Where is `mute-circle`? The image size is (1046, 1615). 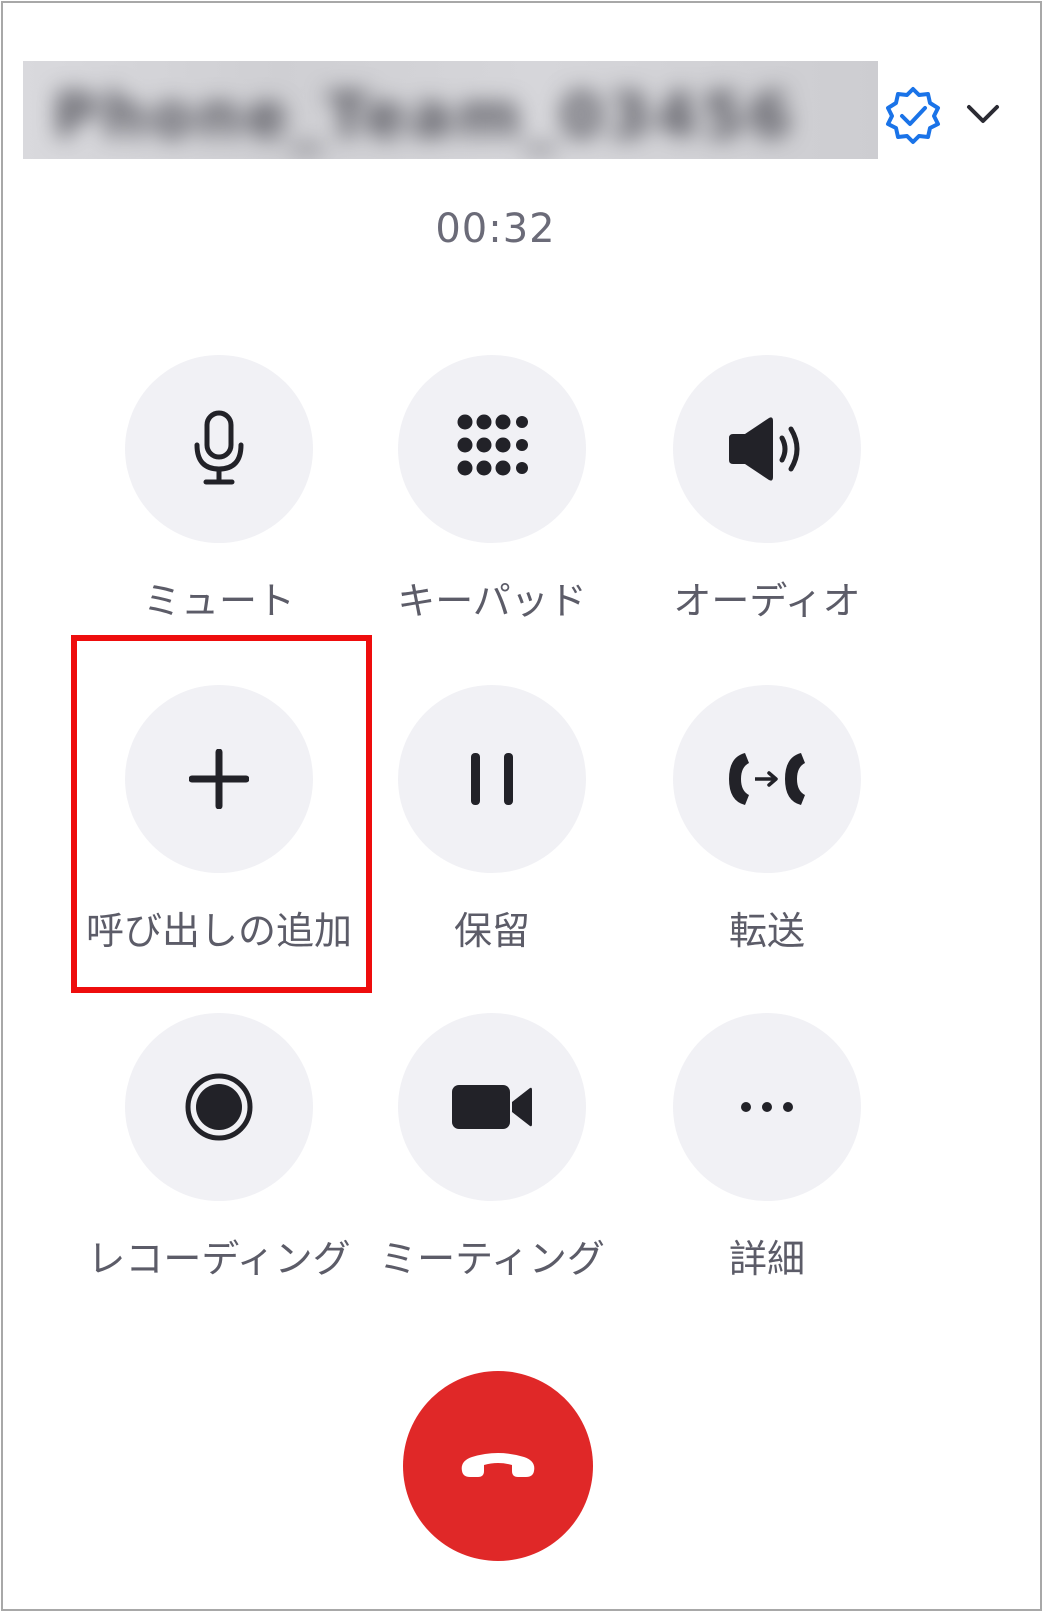
mute-circle is located at coordinates (219, 449).